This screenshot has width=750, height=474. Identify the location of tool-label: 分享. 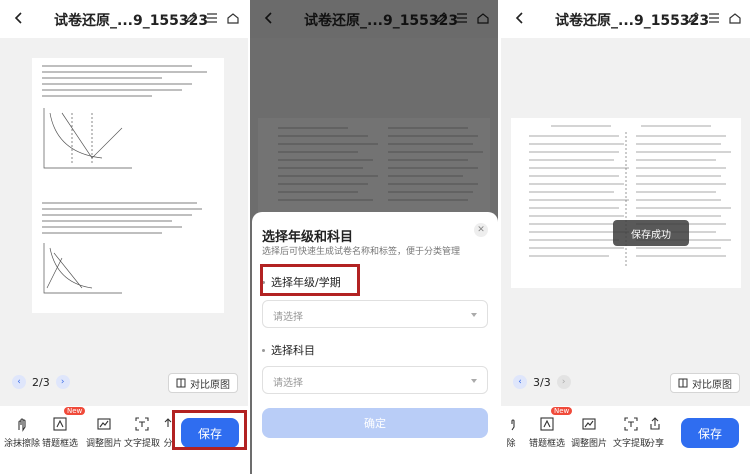
(654, 444).